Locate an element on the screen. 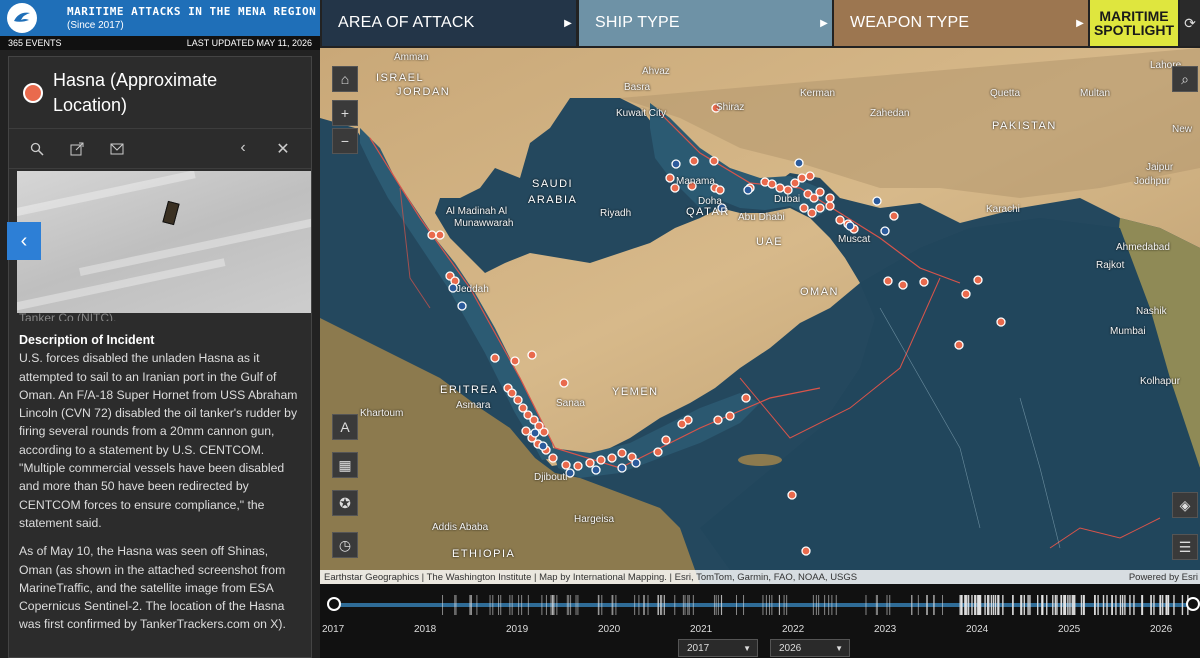 The image size is (1200, 658). country-label: ARABIA is located at coordinates (553, 200).